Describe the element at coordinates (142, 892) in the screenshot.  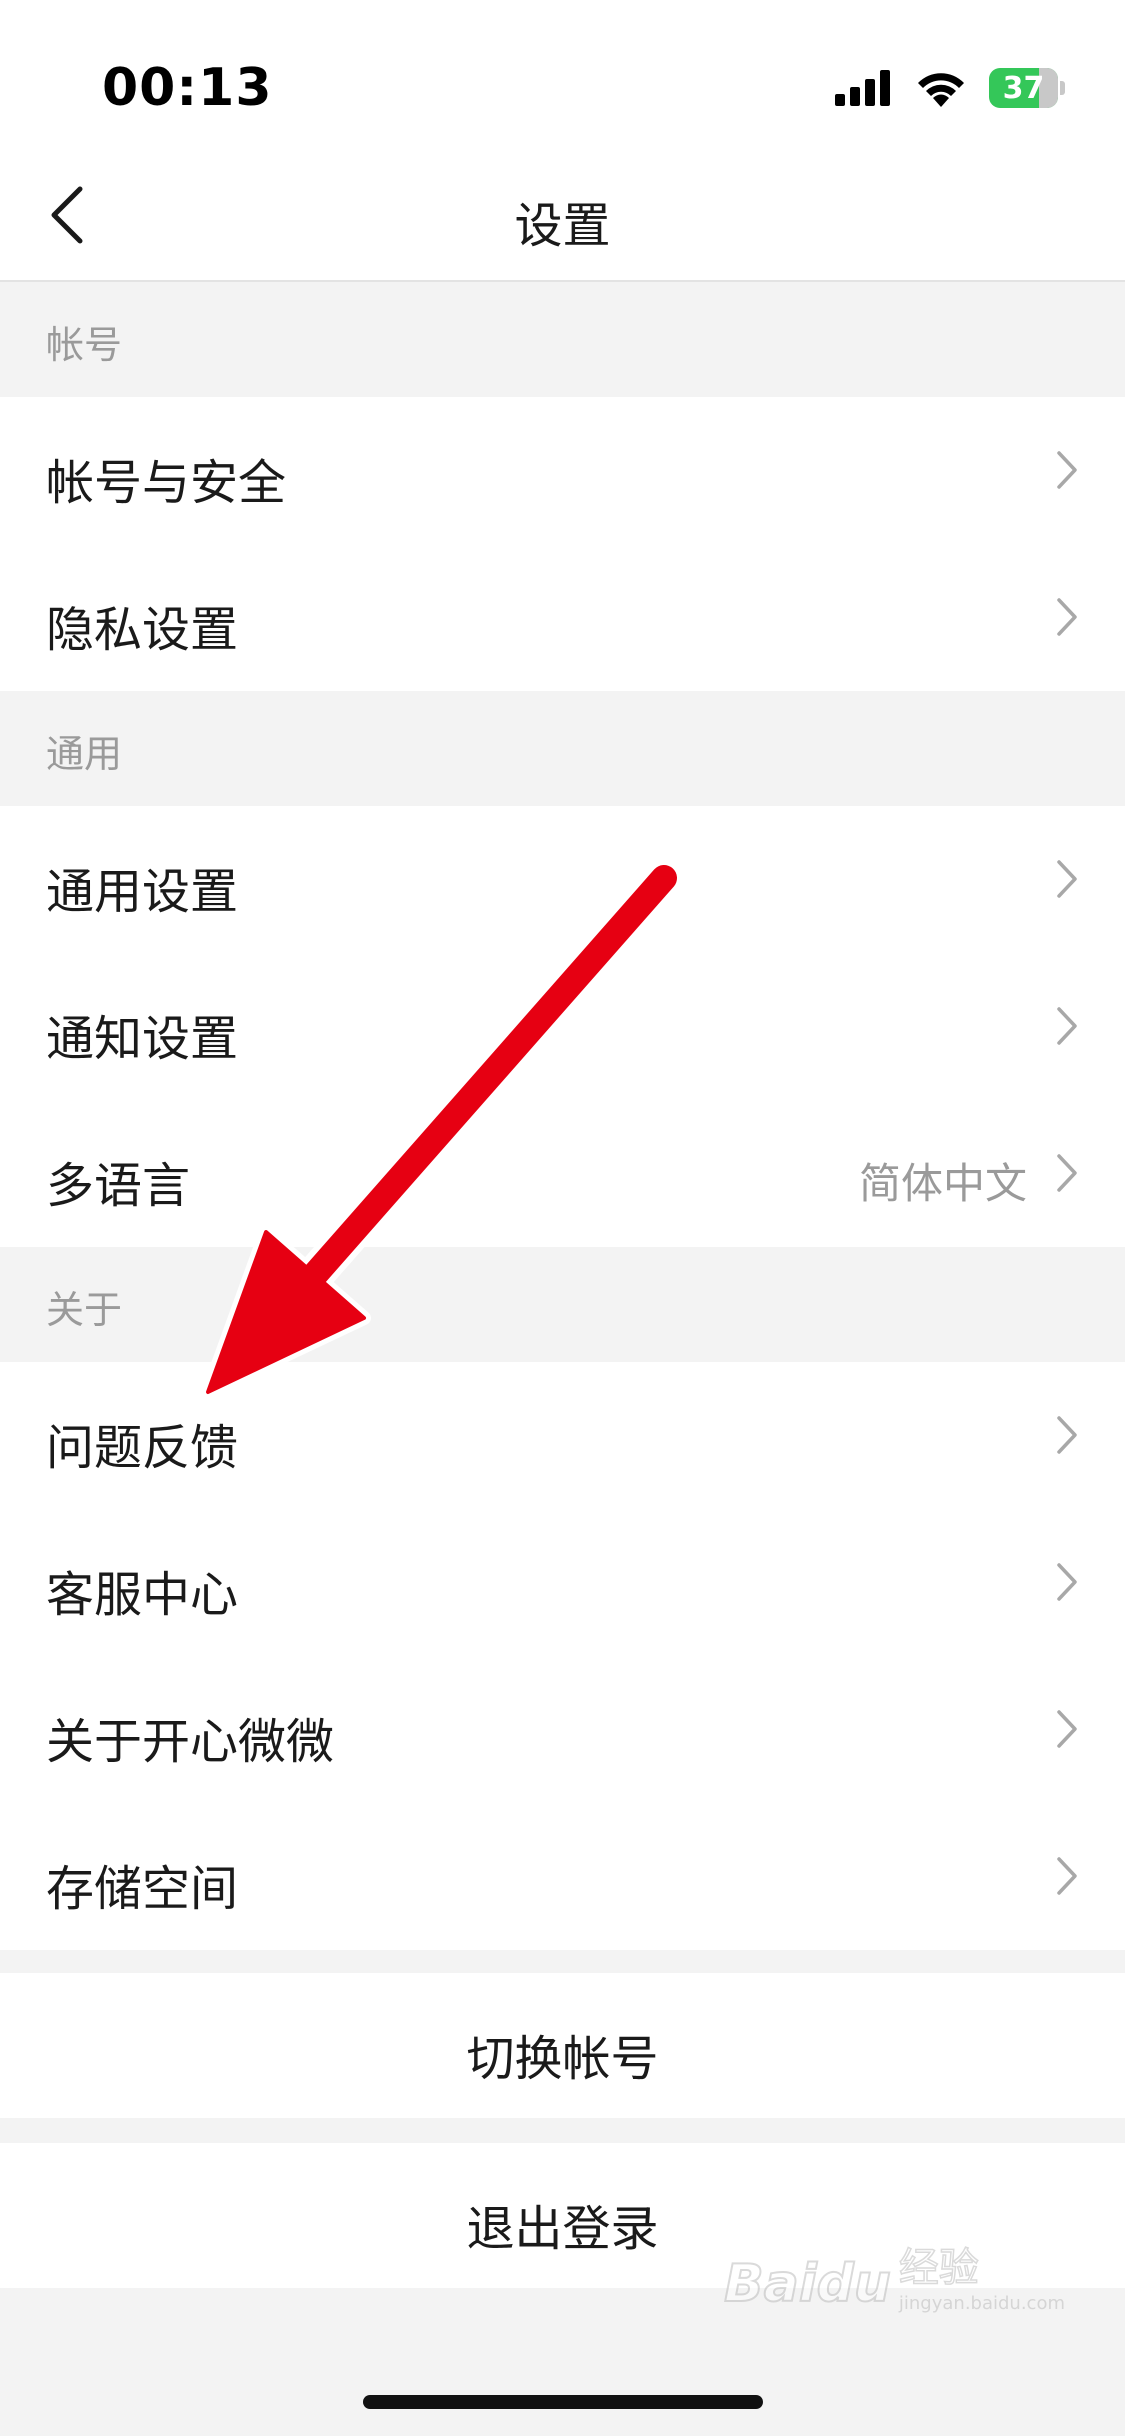
I see `row-label: 通用设置` at that location.